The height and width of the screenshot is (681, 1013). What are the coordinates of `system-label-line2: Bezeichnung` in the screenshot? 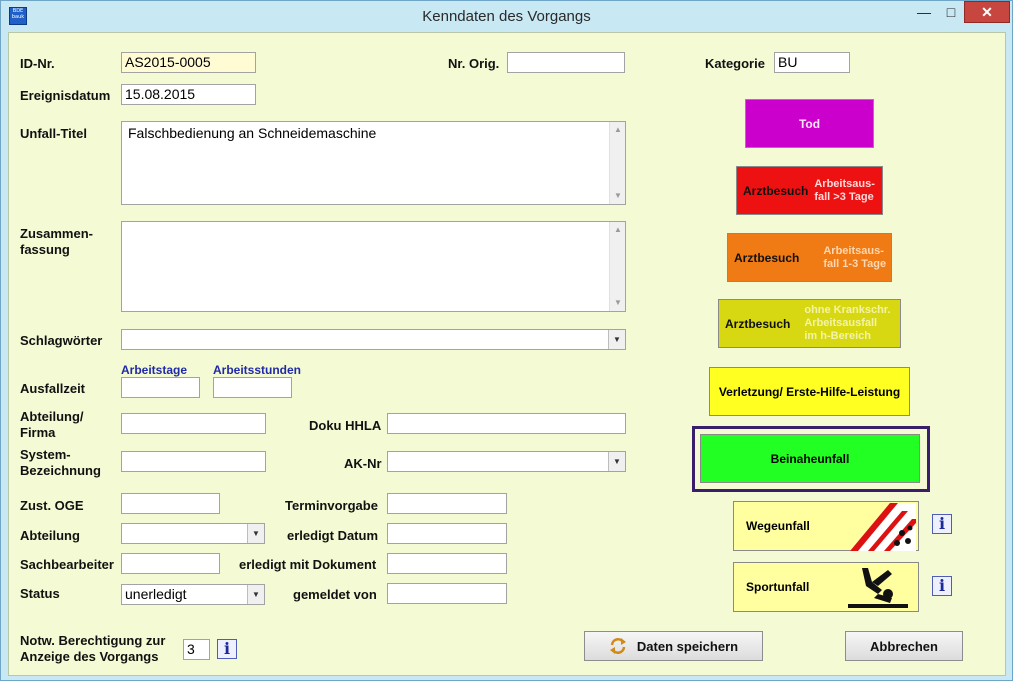 It's located at (60, 470).